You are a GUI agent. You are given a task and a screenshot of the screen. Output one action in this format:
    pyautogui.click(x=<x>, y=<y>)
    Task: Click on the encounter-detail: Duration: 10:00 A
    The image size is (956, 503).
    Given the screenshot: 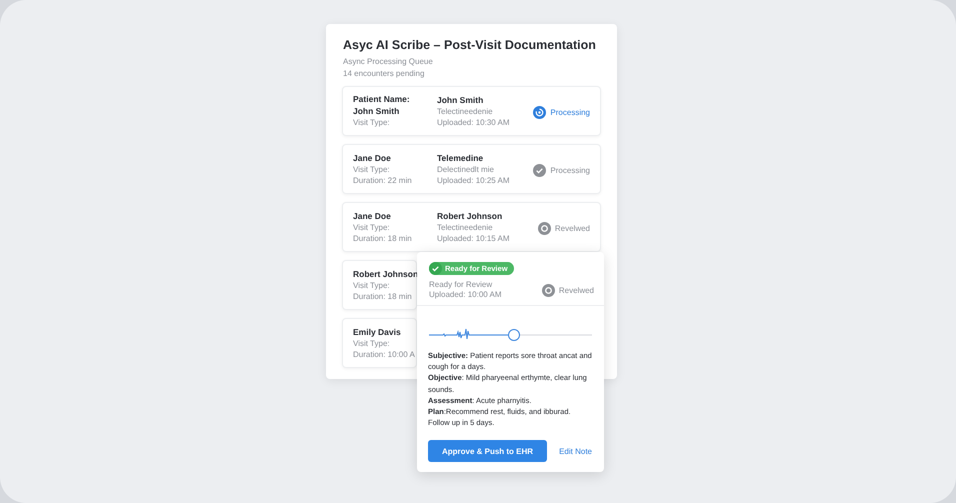 What is the action you would take?
    pyautogui.click(x=384, y=355)
    